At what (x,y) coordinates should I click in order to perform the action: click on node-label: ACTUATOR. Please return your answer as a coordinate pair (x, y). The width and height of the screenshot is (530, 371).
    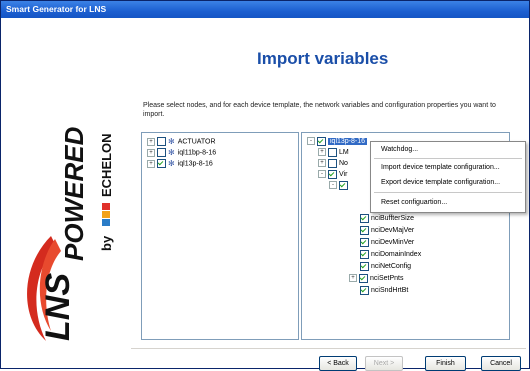
    Looking at the image, I should click on (196, 142).